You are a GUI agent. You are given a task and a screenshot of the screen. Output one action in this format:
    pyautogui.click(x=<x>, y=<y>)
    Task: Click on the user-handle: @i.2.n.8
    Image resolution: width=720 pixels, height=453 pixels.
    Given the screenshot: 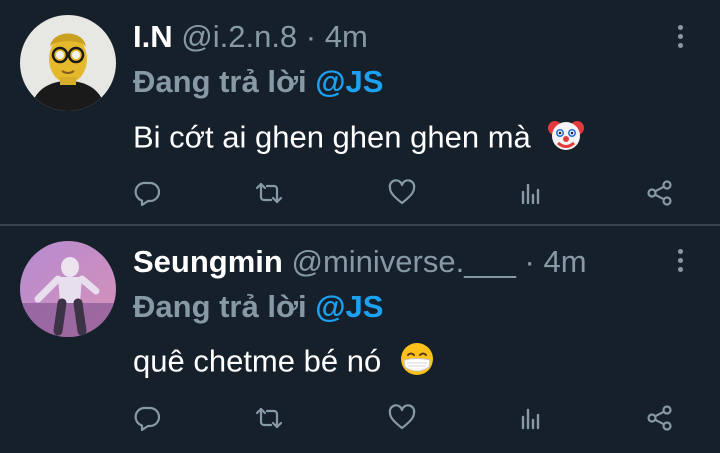 What is the action you would take?
    pyautogui.click(x=239, y=36)
    